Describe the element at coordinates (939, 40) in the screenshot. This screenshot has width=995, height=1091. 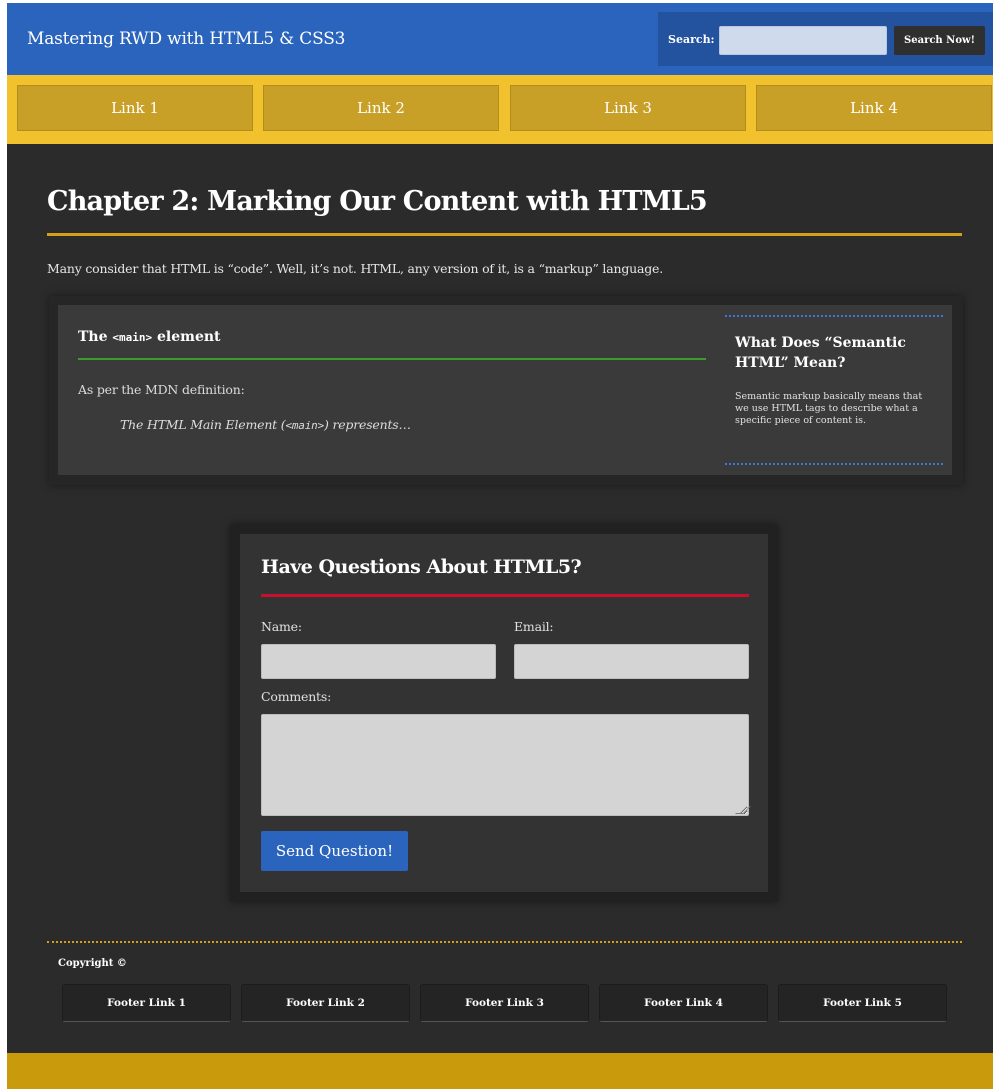
I see `search-button: Search Now!` at that location.